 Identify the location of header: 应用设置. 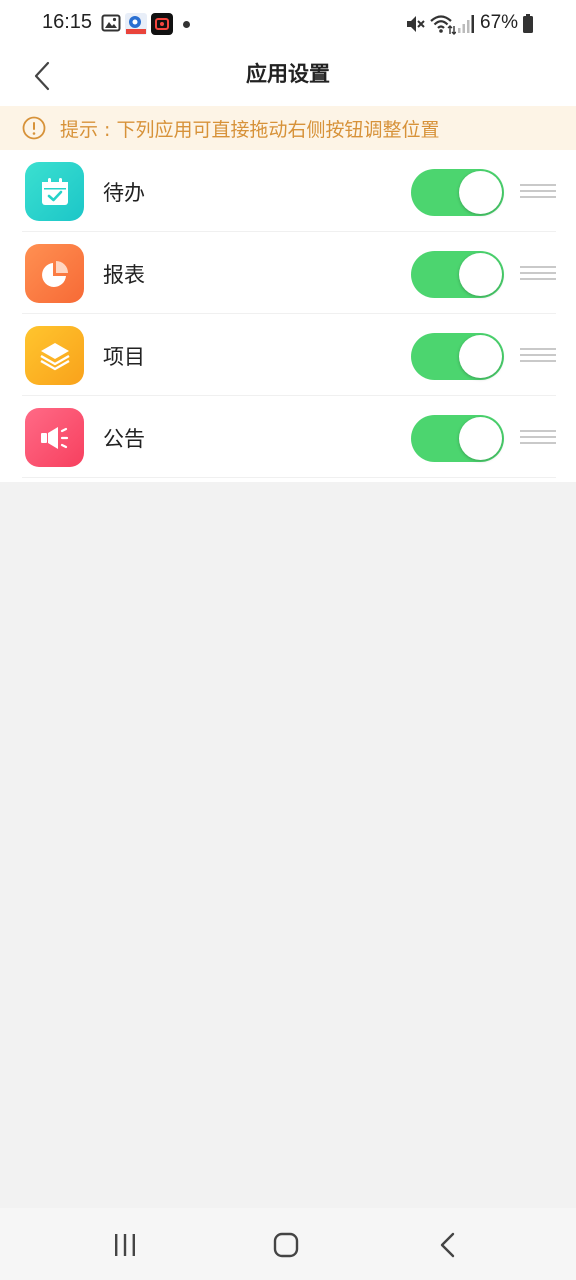
(288, 77).